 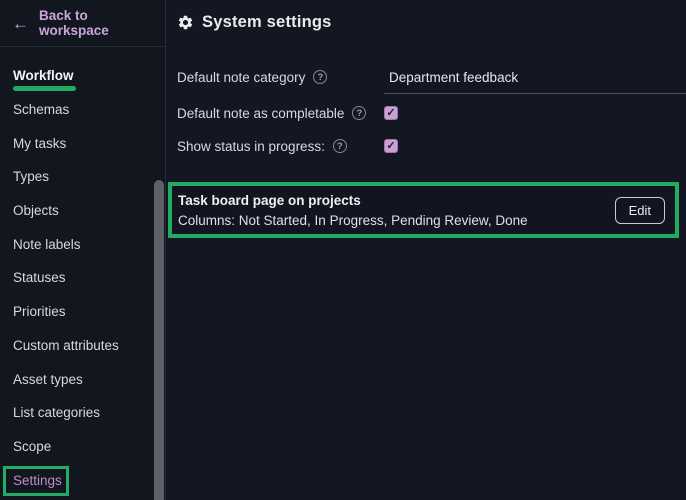 What do you see at coordinates (39, 278) in the screenshot?
I see `sidebar-item-label: Statuses` at bounding box center [39, 278].